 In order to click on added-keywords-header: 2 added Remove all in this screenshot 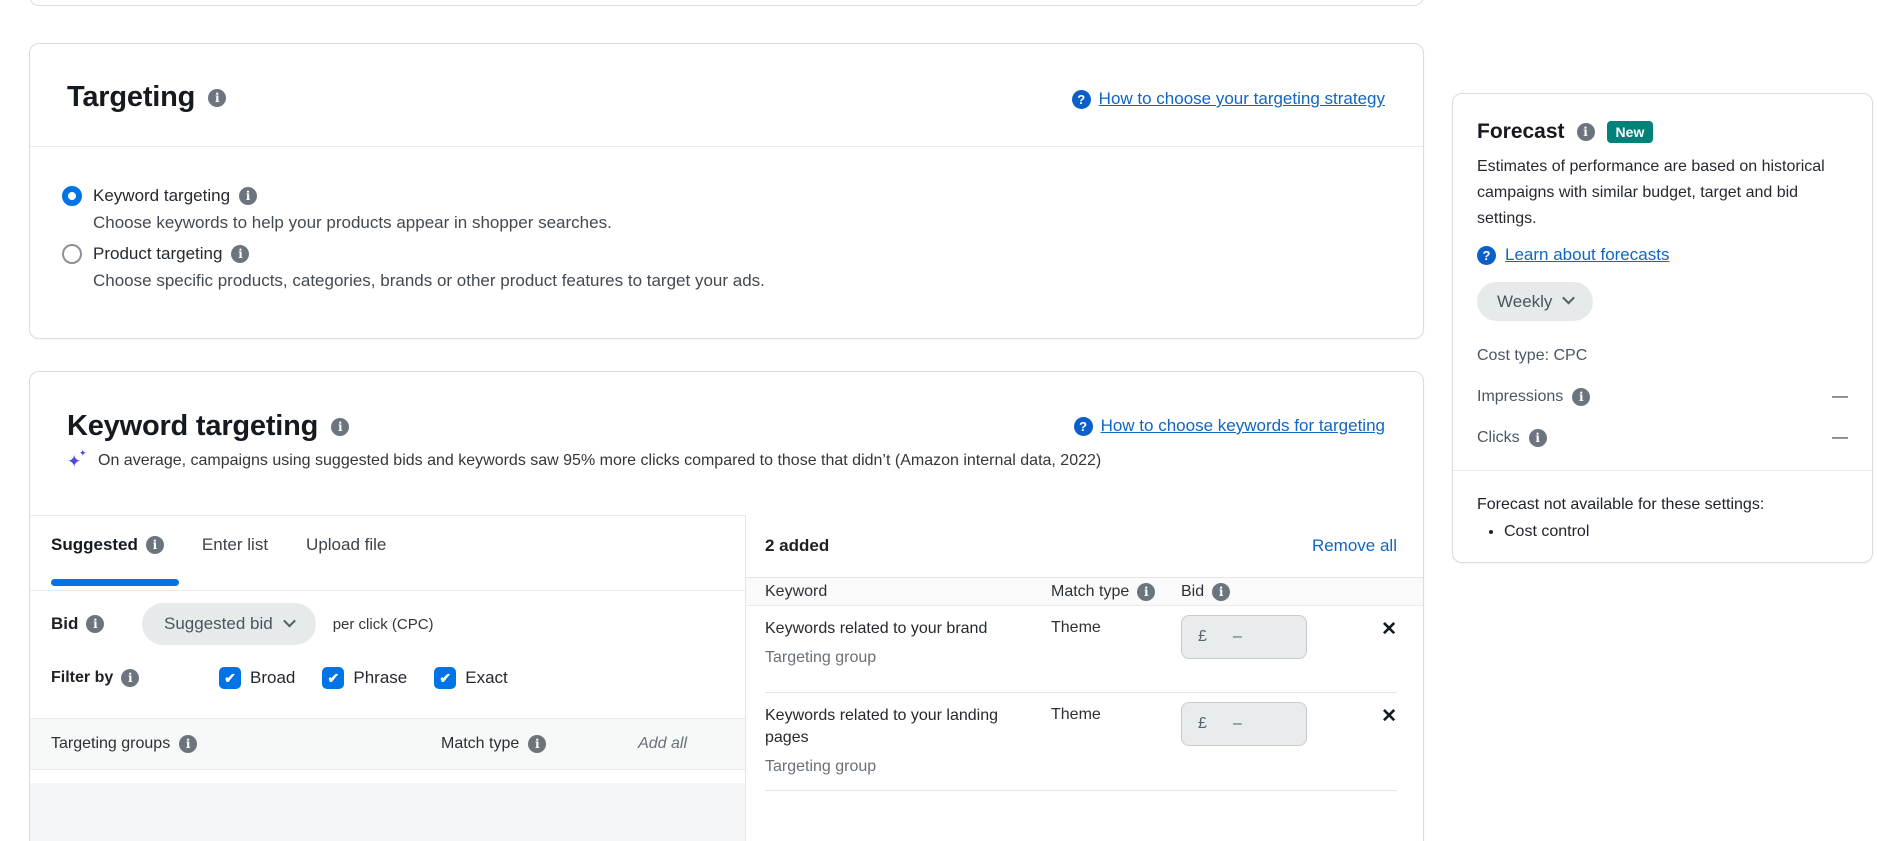, I will do `click(1084, 546)`.